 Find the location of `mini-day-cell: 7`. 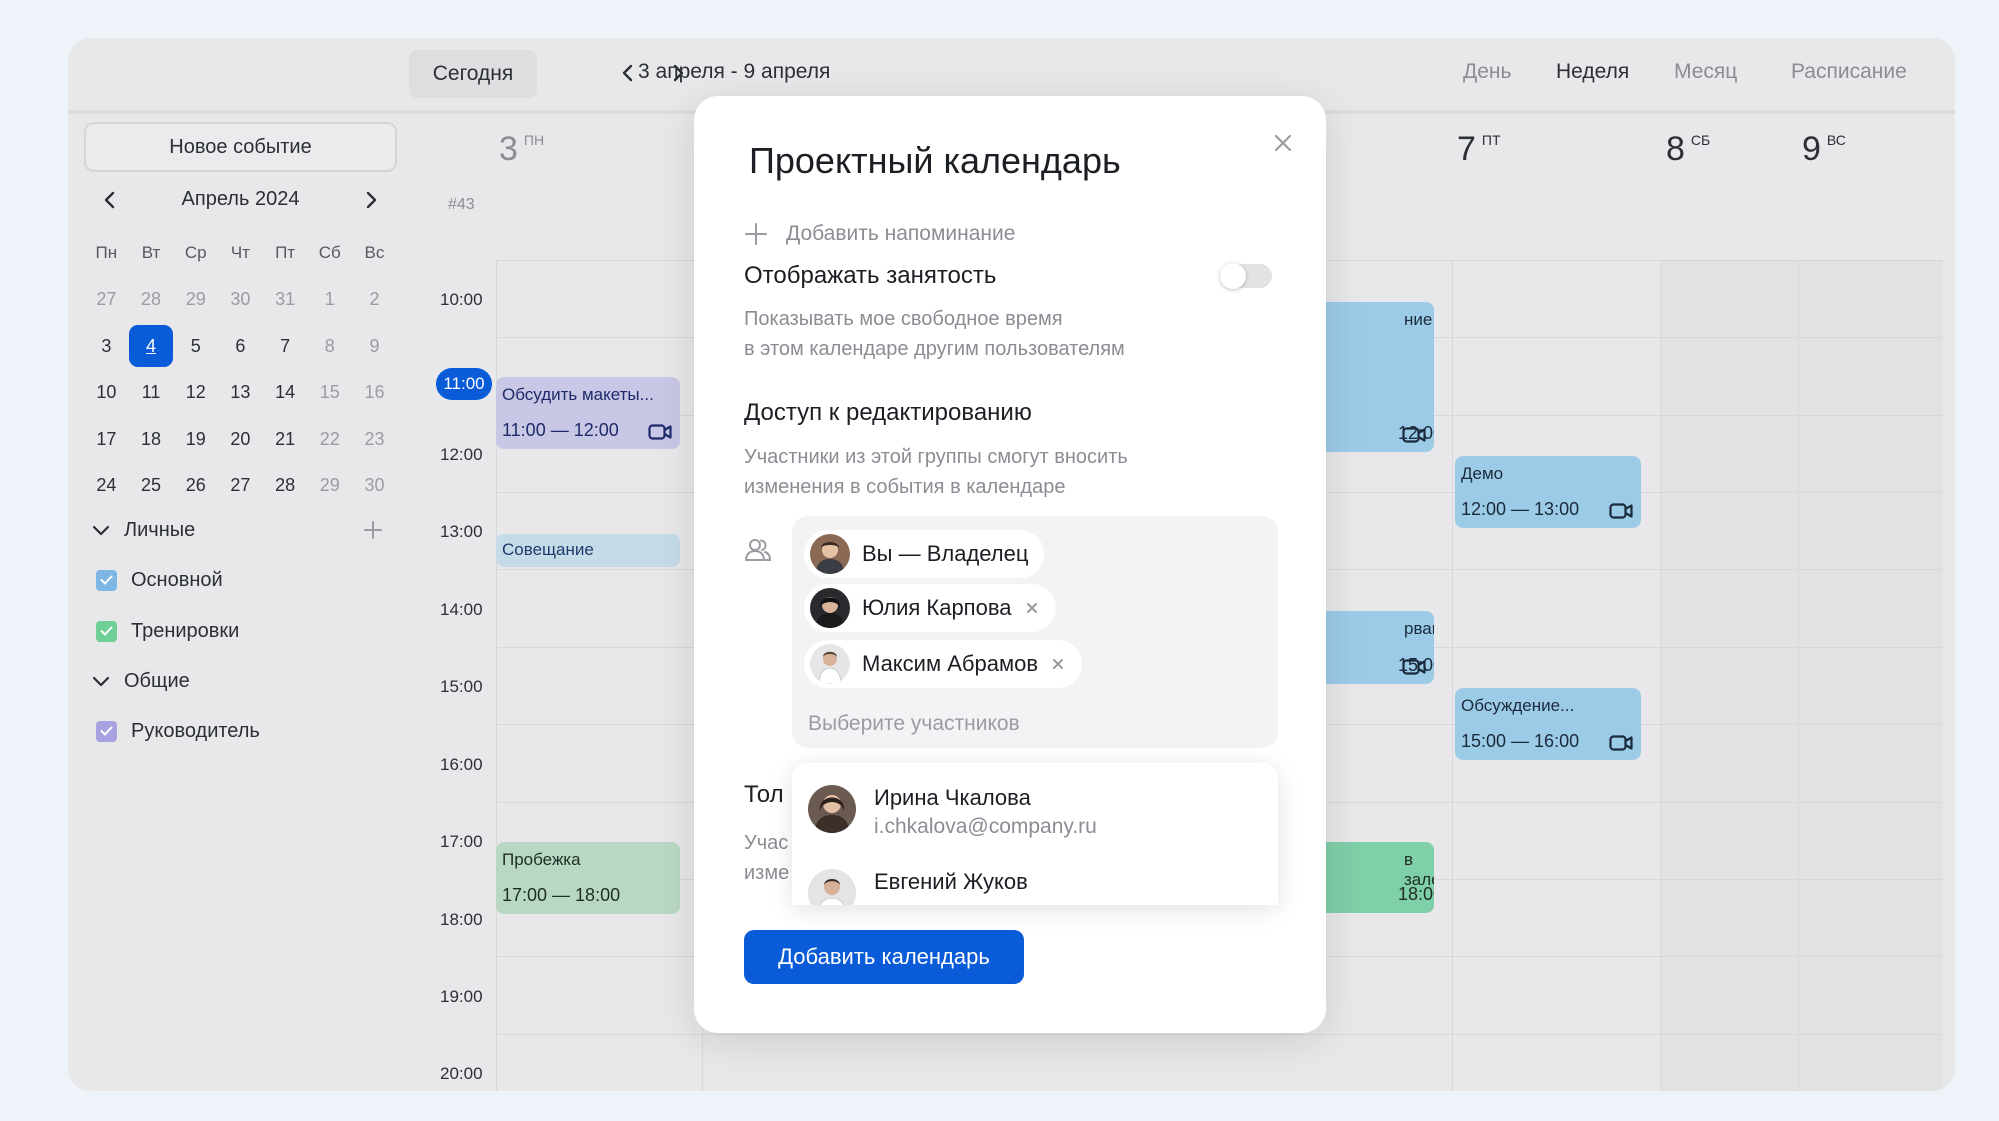

mini-day-cell: 7 is located at coordinates (285, 346).